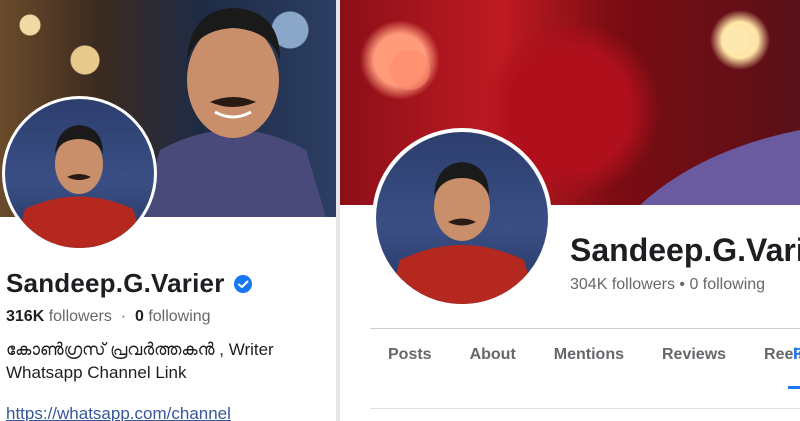 The image size is (800, 421). What do you see at coordinates (685, 250) in the screenshot?
I see `desktop-profile-name: Sandeep.G.Vari` at bounding box center [685, 250].